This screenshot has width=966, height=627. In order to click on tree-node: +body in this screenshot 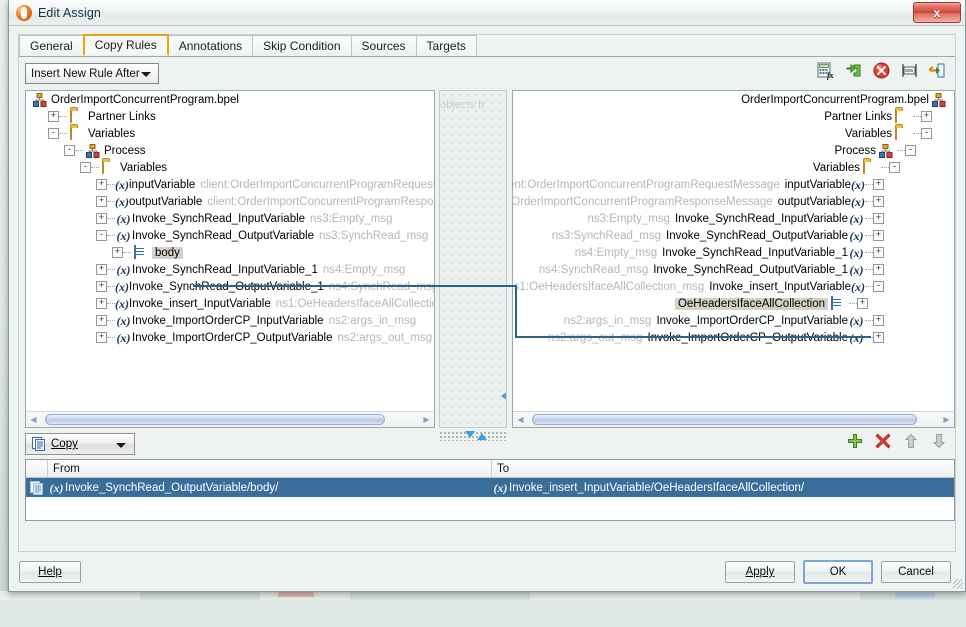, I will do `click(230, 252)`.